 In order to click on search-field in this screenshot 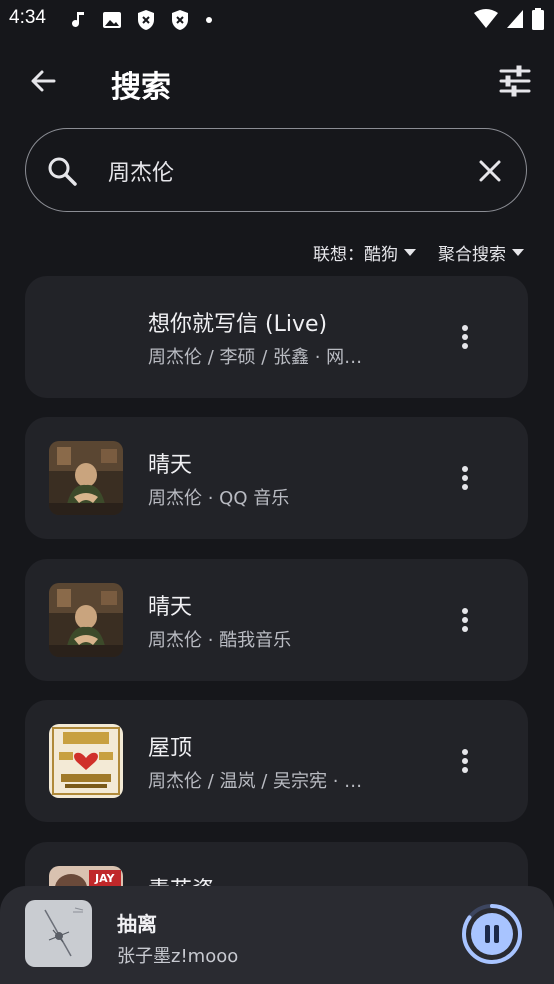, I will do `click(276, 170)`.